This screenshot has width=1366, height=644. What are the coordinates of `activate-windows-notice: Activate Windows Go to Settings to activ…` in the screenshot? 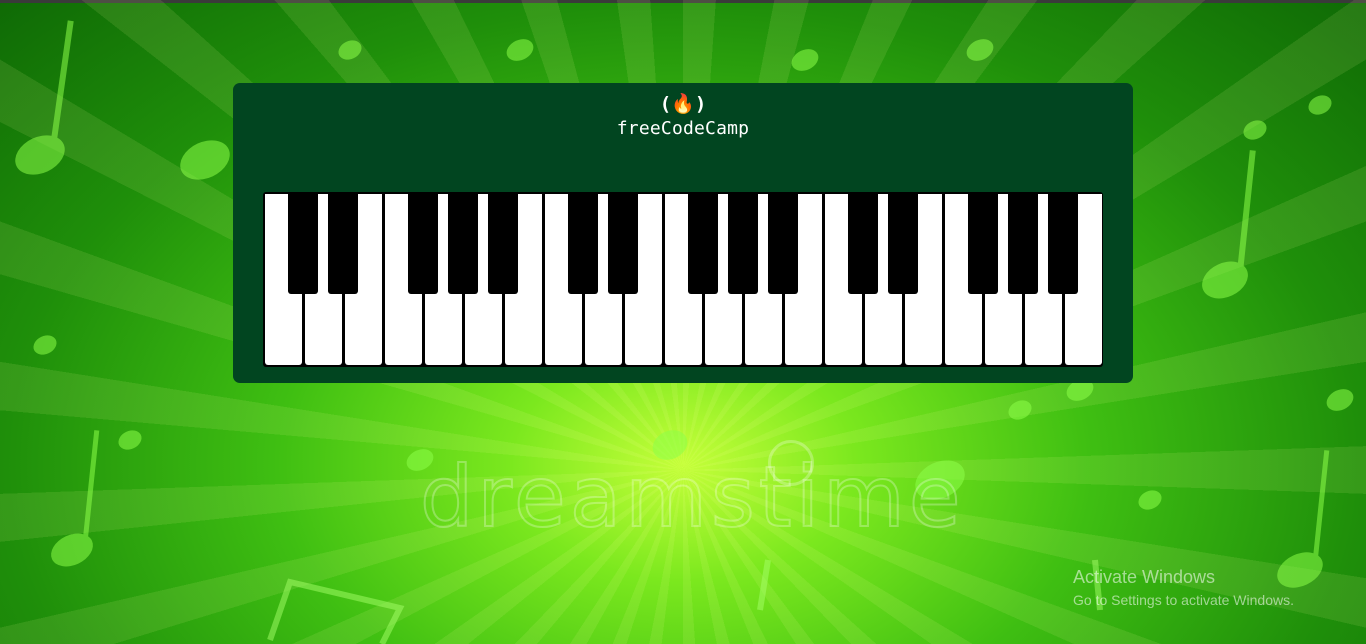 It's located at (1203, 588).